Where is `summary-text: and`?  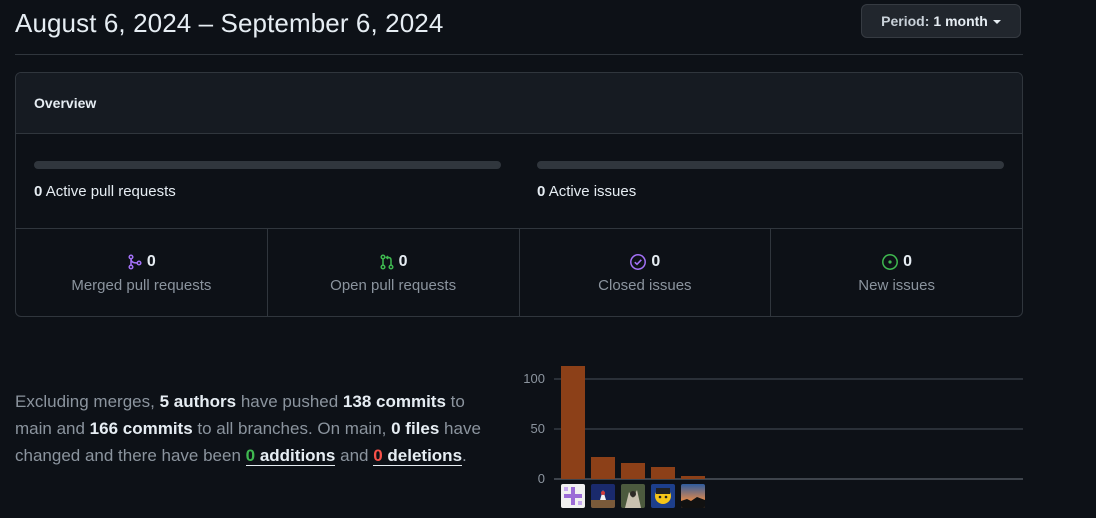
summary-text: and is located at coordinates (354, 455).